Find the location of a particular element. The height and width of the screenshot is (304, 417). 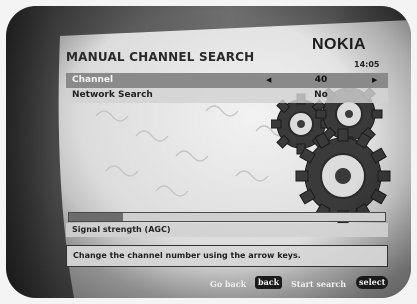

arrow-right-icon: ▶ is located at coordinates (374, 80).